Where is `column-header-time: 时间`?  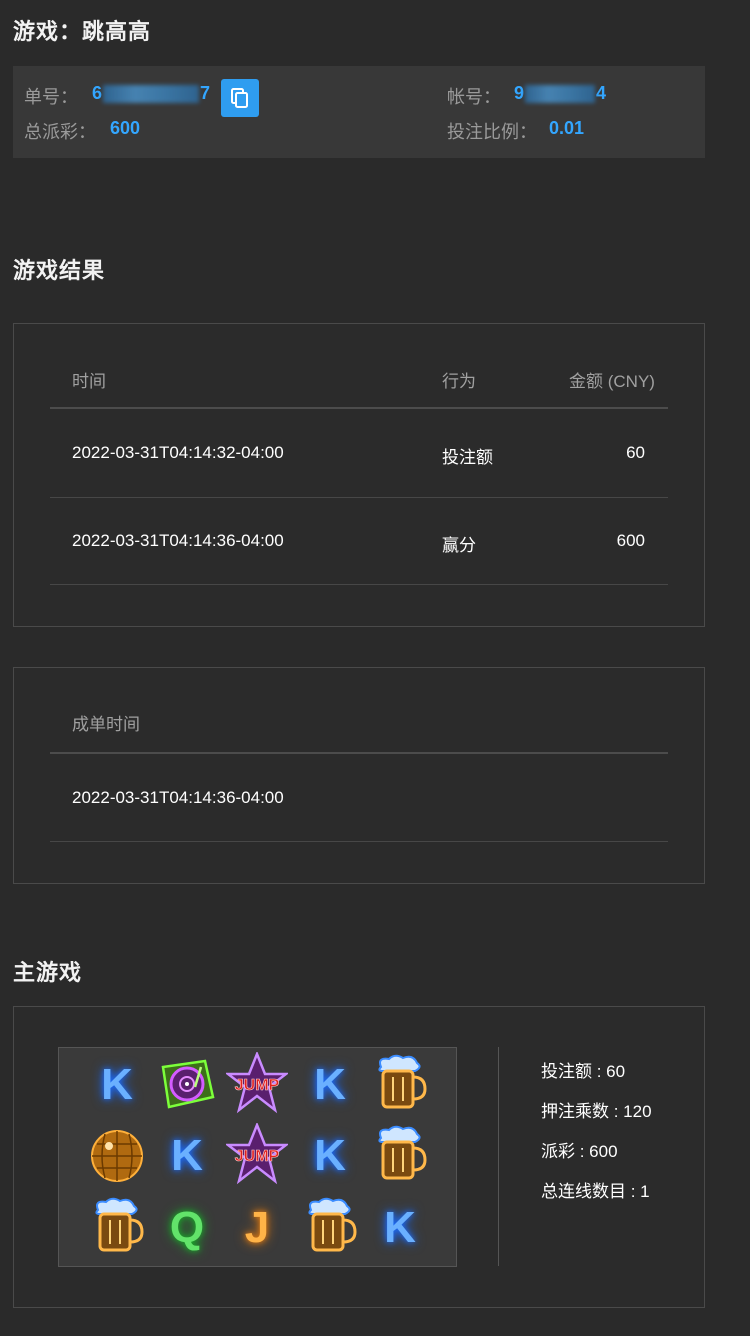
column-header-time: 时间 is located at coordinates (89, 381).